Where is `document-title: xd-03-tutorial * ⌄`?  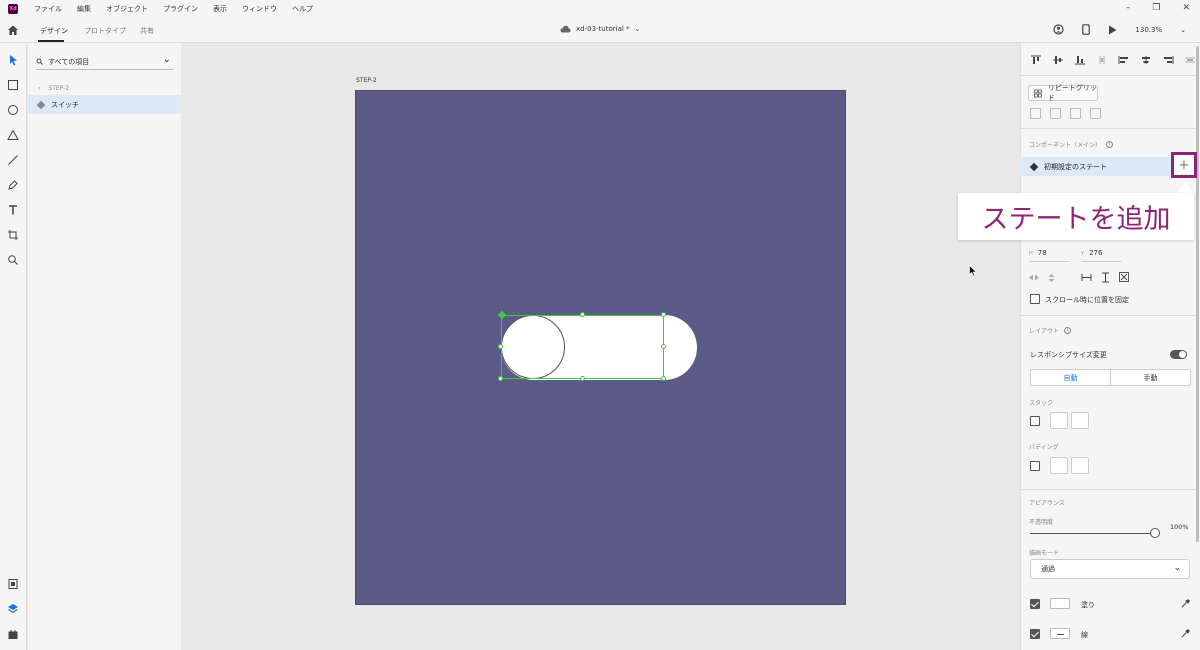
document-title: xd-03-tutorial * ⌄ is located at coordinates (600, 29).